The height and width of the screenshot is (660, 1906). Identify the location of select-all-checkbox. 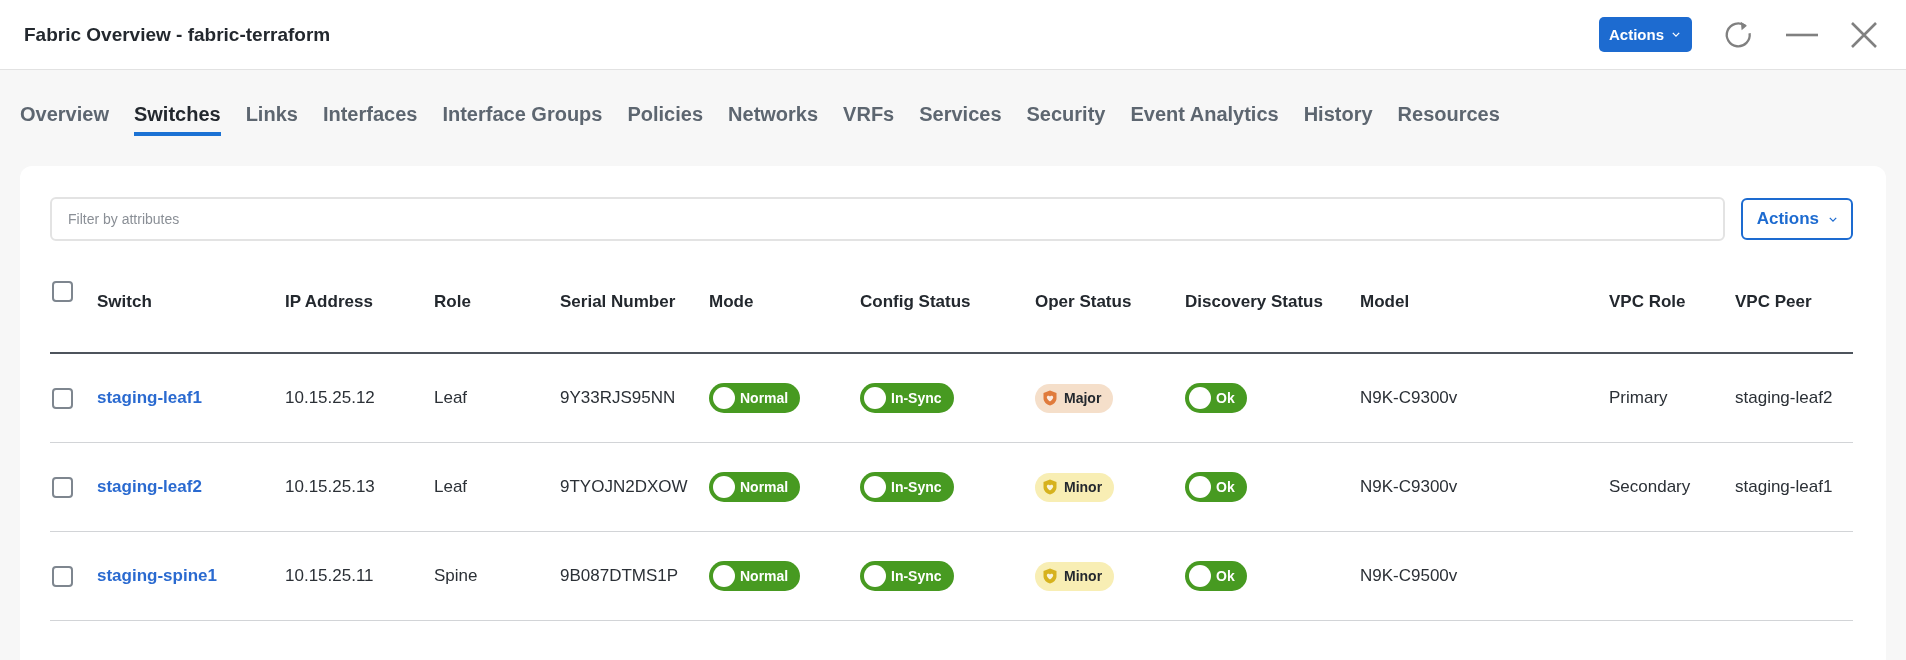
(62, 291).